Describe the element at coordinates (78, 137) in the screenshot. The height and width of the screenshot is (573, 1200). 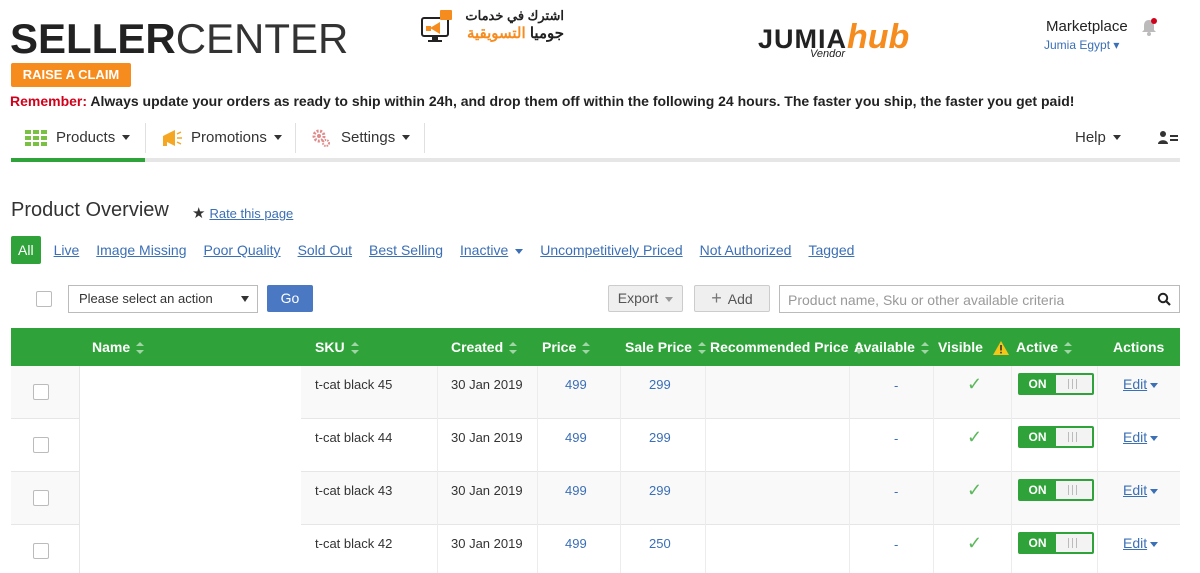
I see `nav-products: Products` at that location.